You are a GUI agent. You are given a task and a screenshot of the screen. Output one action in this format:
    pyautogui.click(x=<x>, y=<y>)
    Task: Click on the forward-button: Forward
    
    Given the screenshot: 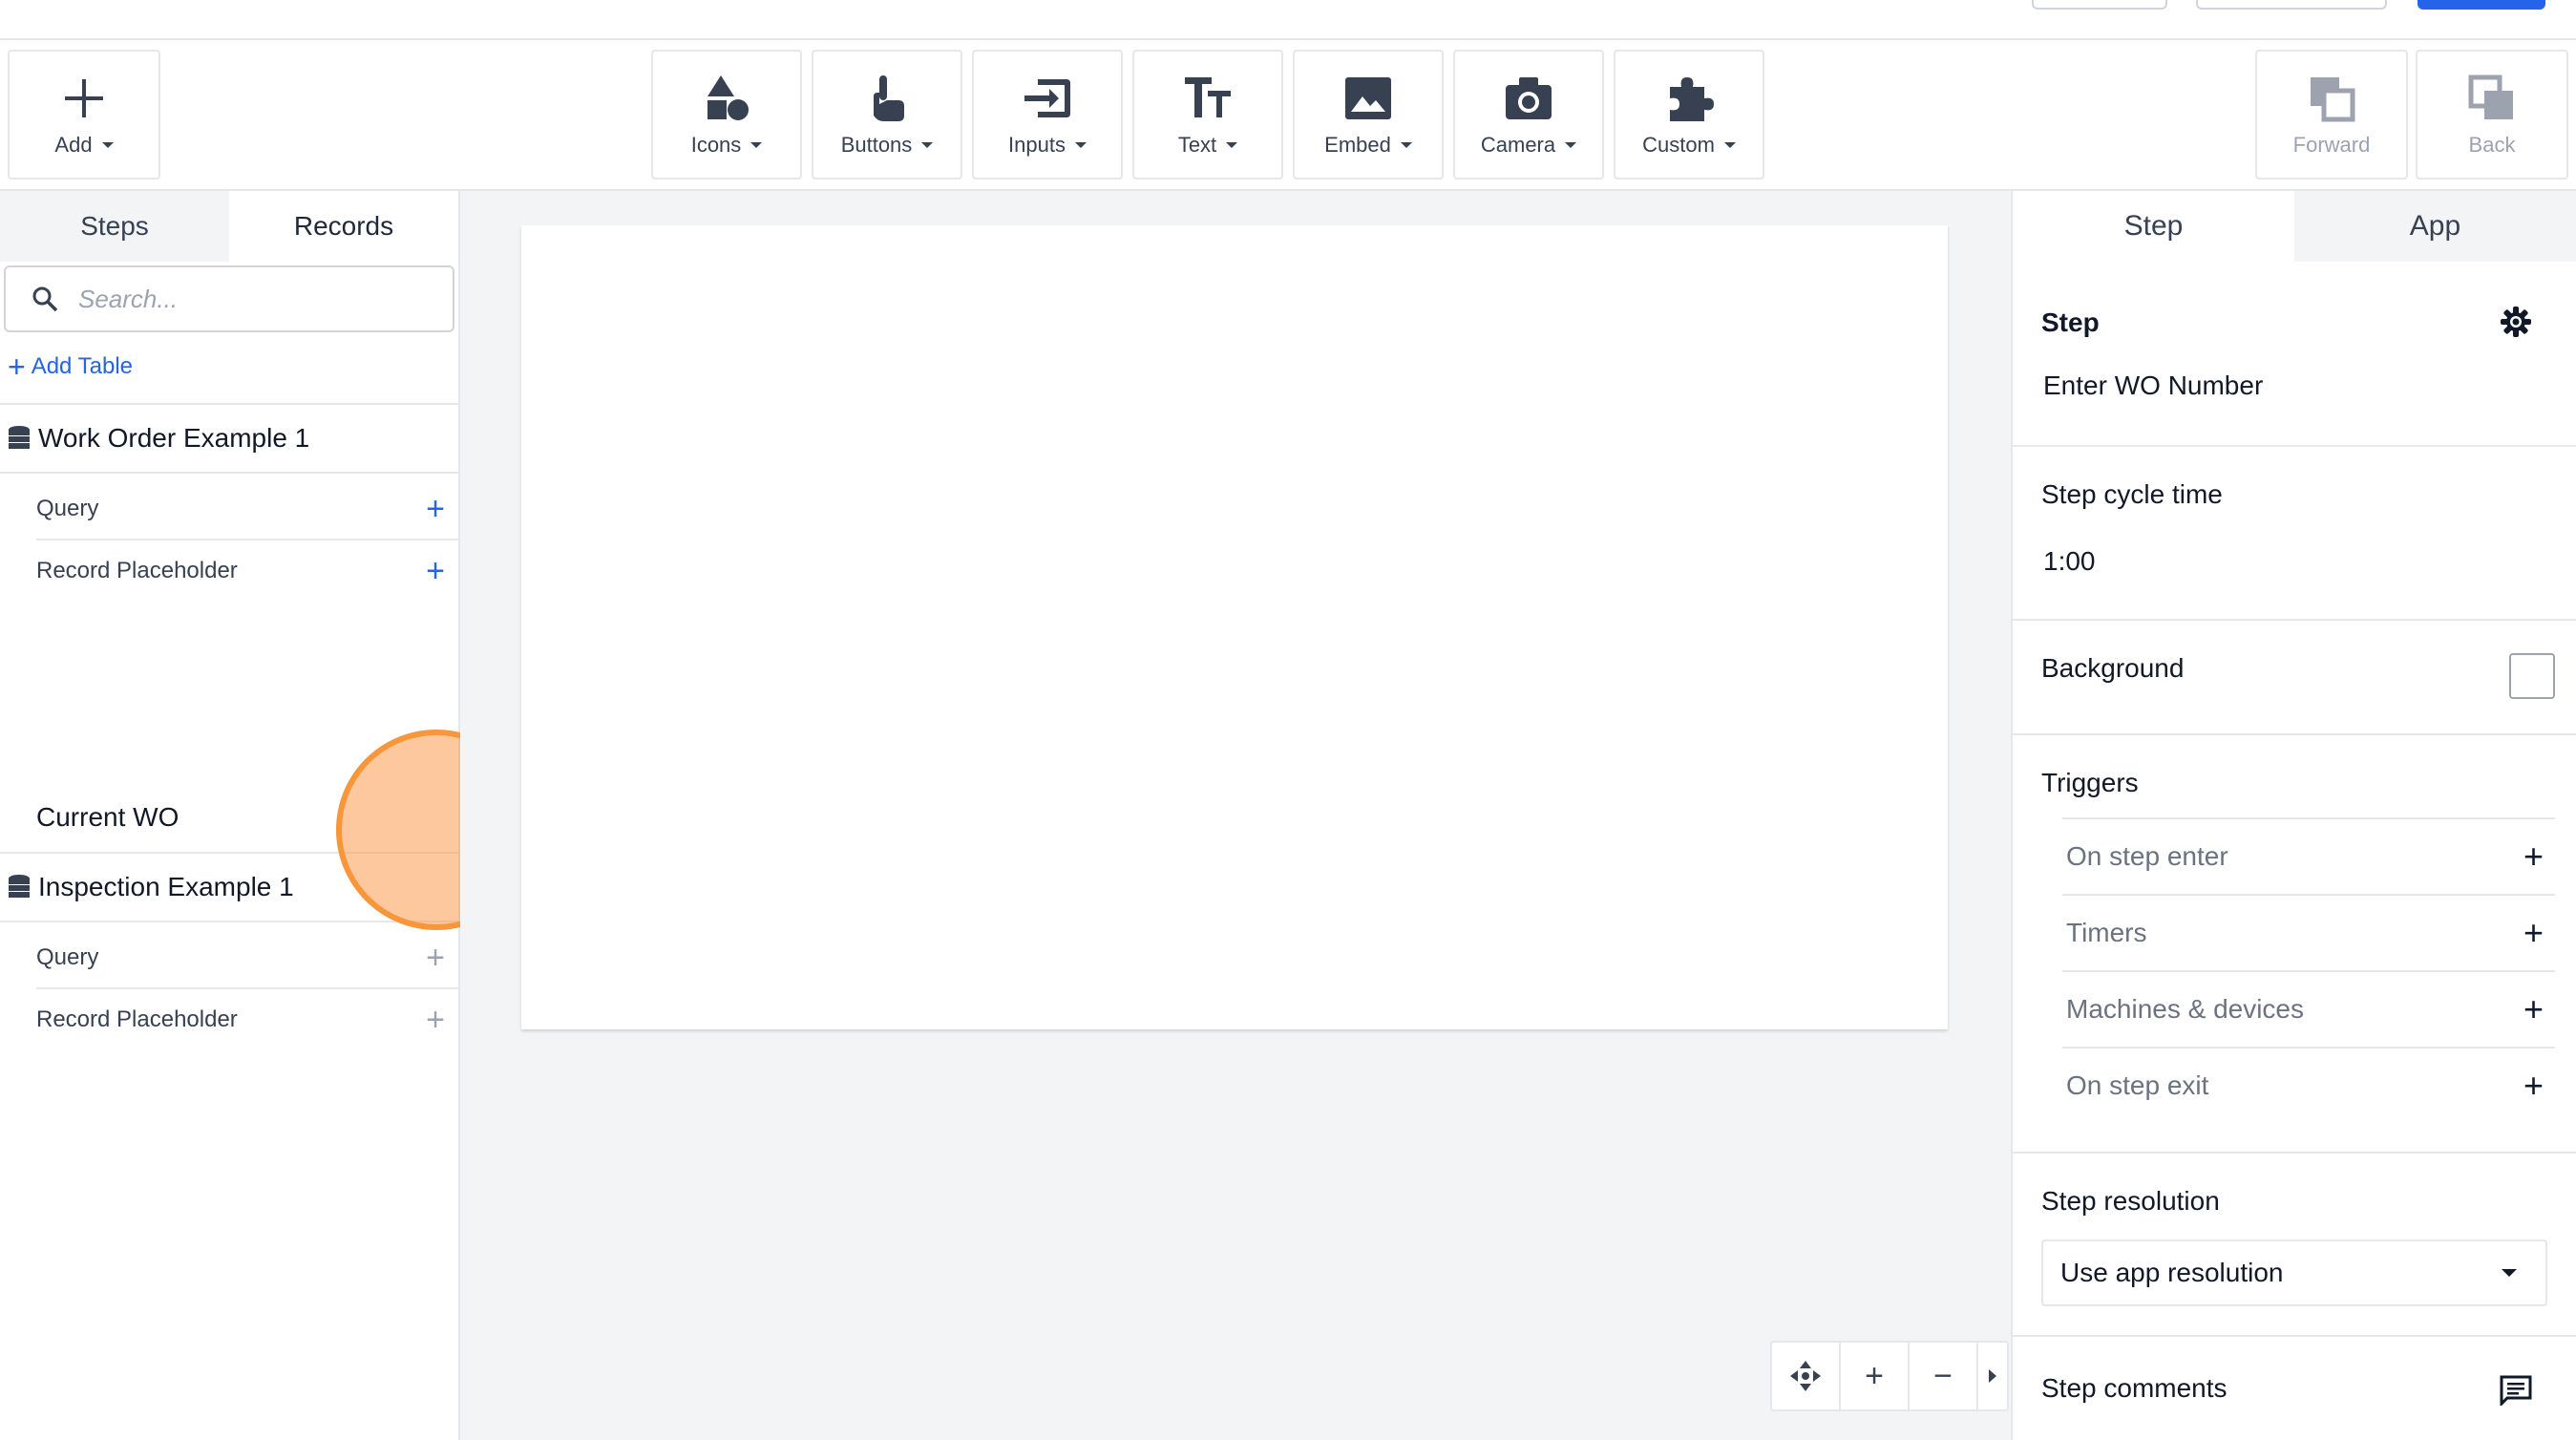 What is the action you would take?
    pyautogui.click(x=2331, y=115)
    